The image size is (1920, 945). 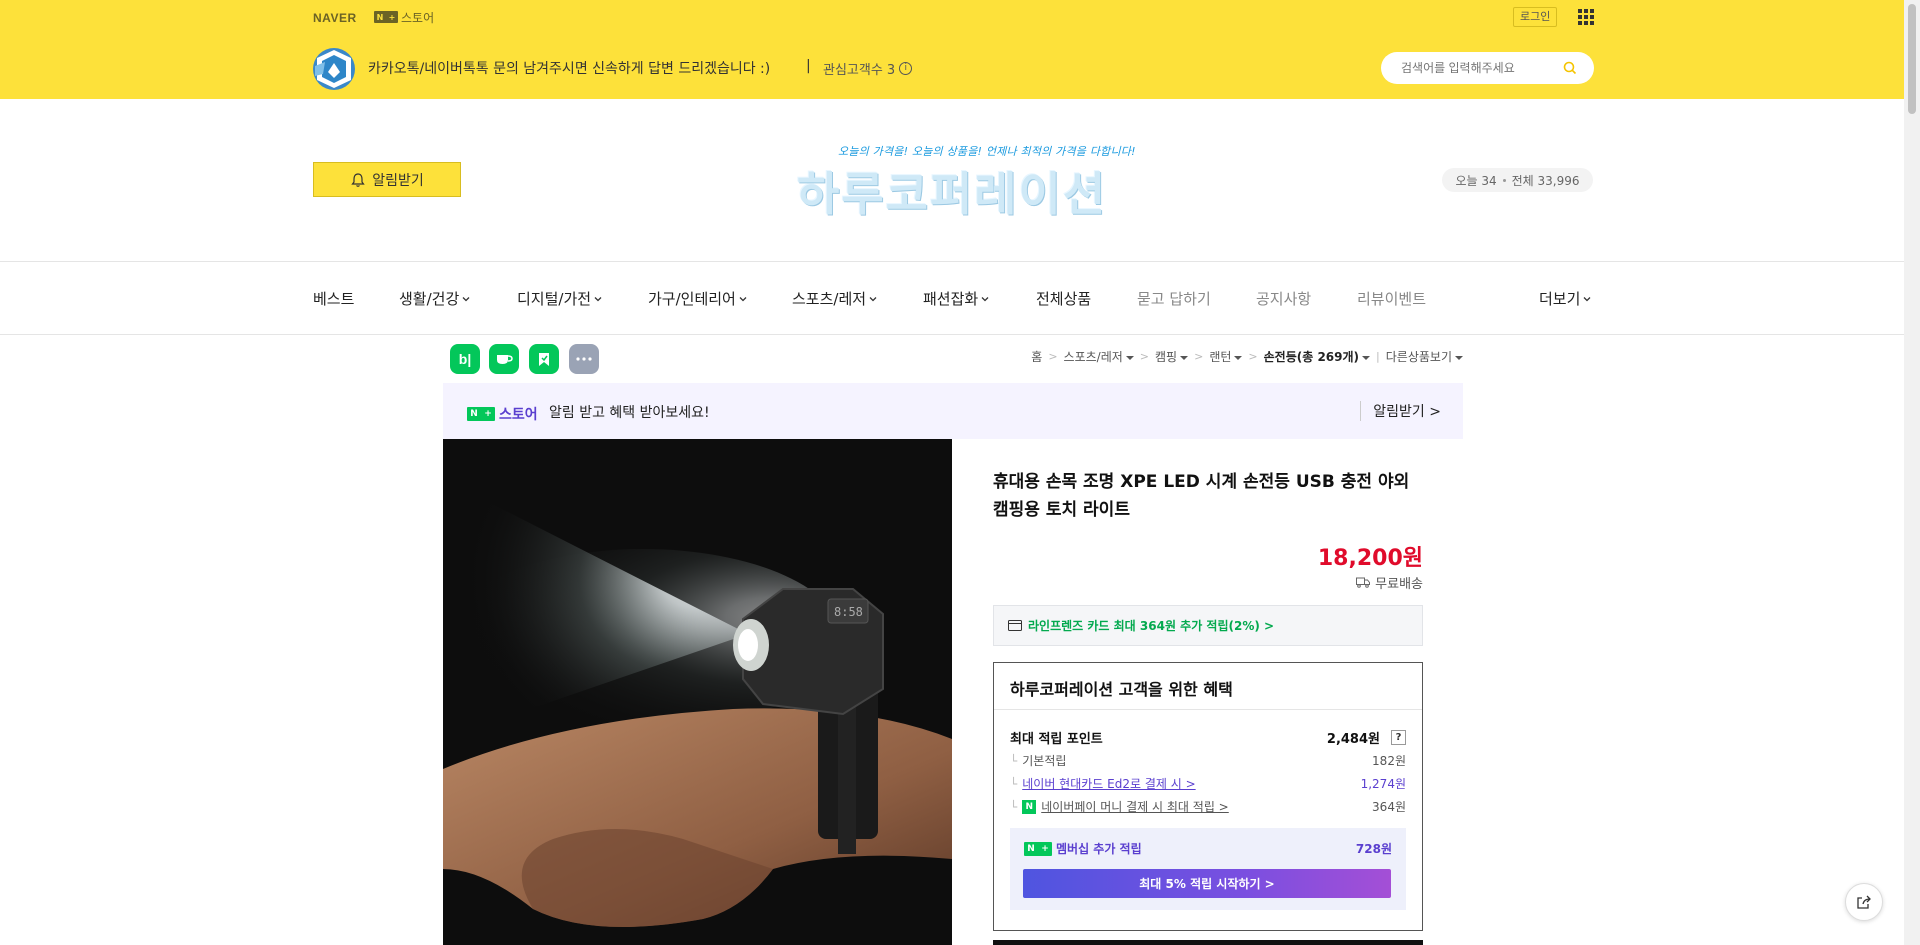 What do you see at coordinates (1398, 737) in the screenshot?
I see `help-icon: ?` at bounding box center [1398, 737].